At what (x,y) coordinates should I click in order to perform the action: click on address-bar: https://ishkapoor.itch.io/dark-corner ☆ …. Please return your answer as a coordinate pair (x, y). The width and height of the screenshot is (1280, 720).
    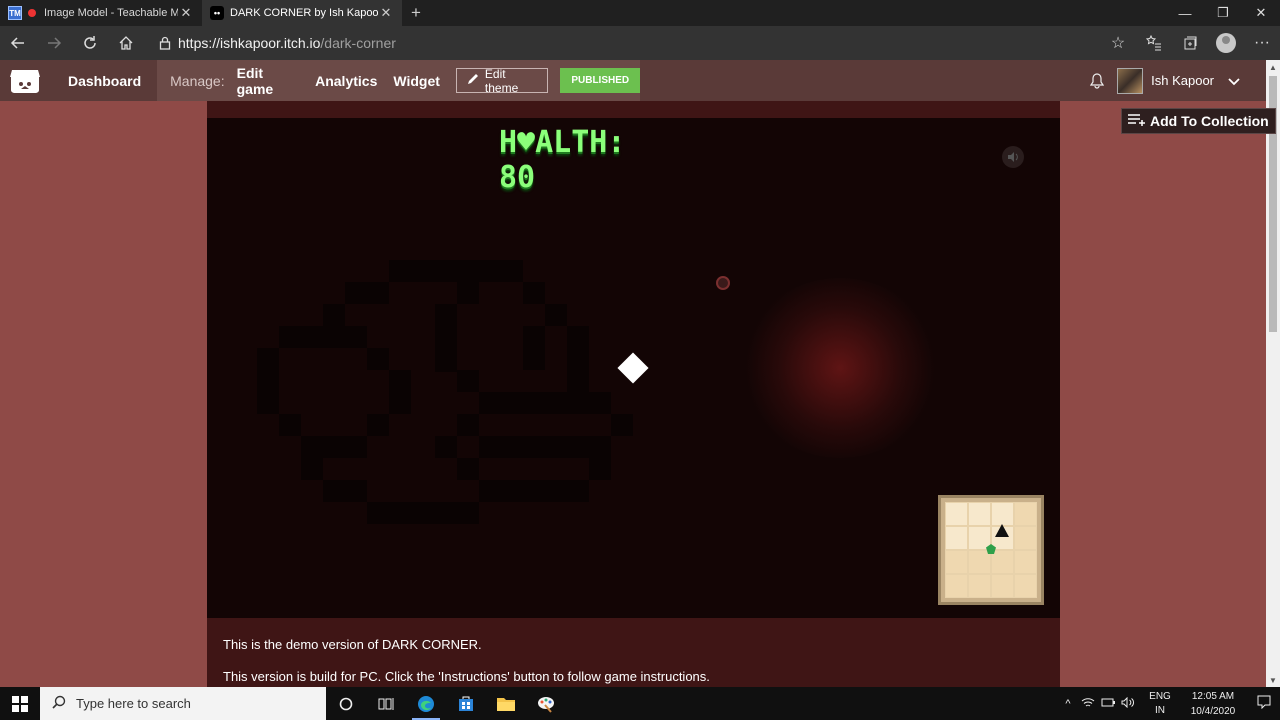
    Looking at the image, I should click on (640, 43).